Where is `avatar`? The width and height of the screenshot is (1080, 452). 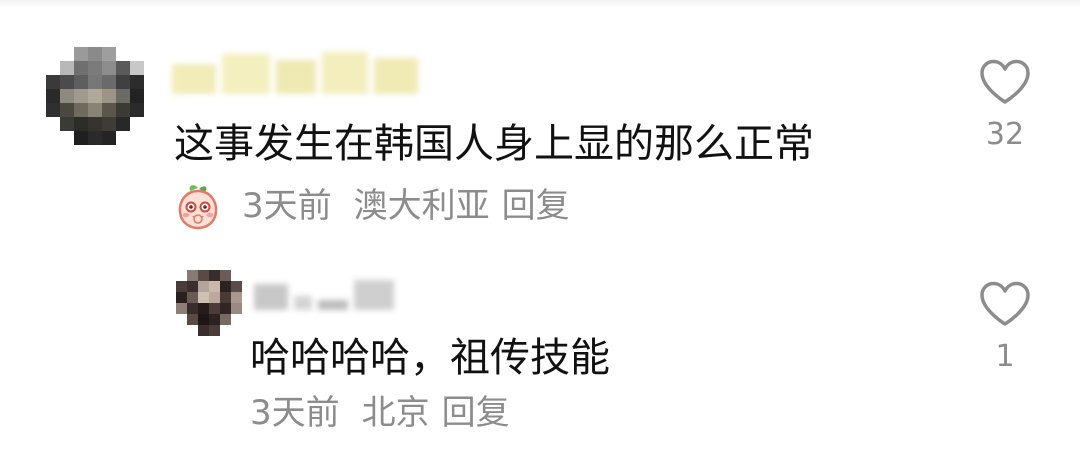
avatar is located at coordinates (95, 96).